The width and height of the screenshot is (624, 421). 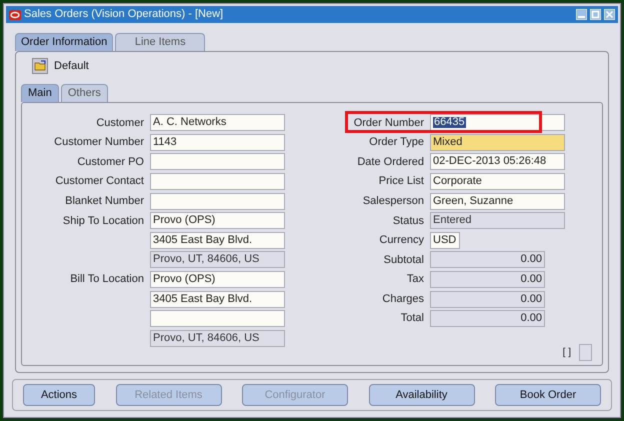 What do you see at coordinates (84, 93) in the screenshot?
I see `tab: Others` at bounding box center [84, 93].